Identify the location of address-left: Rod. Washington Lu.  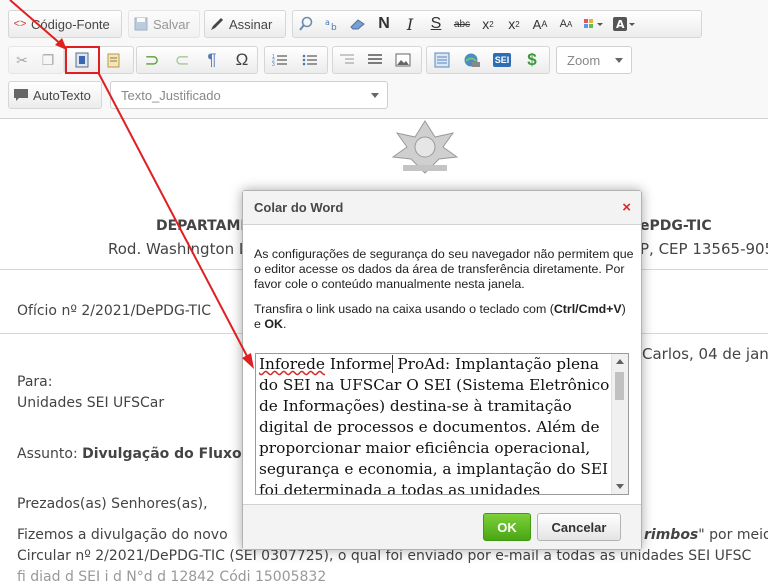
(182, 249).